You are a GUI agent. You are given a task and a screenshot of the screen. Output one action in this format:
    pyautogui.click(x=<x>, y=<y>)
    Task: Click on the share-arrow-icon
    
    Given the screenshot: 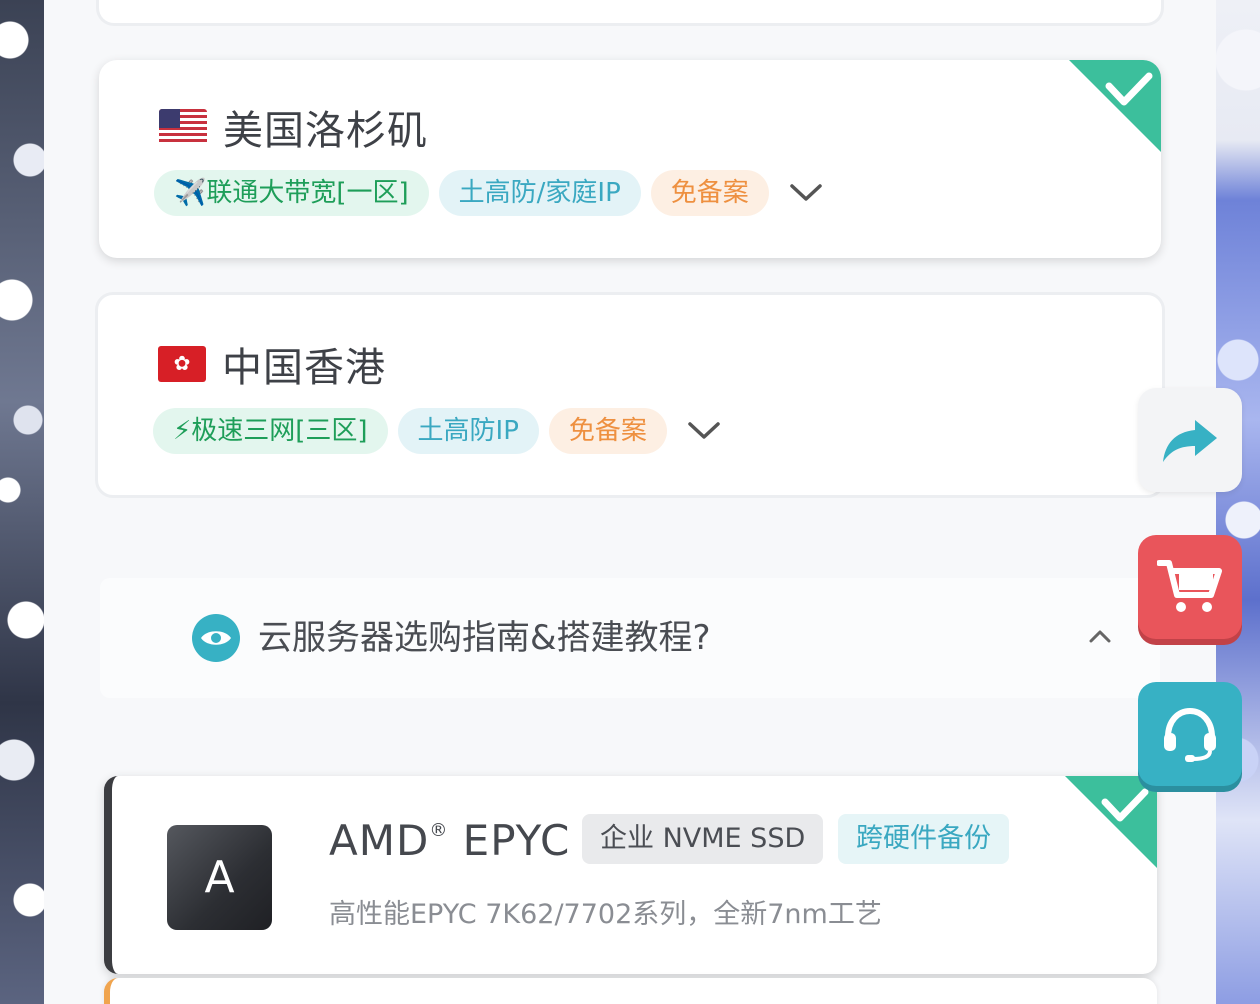 What is the action you would take?
    pyautogui.click(x=1190, y=441)
    